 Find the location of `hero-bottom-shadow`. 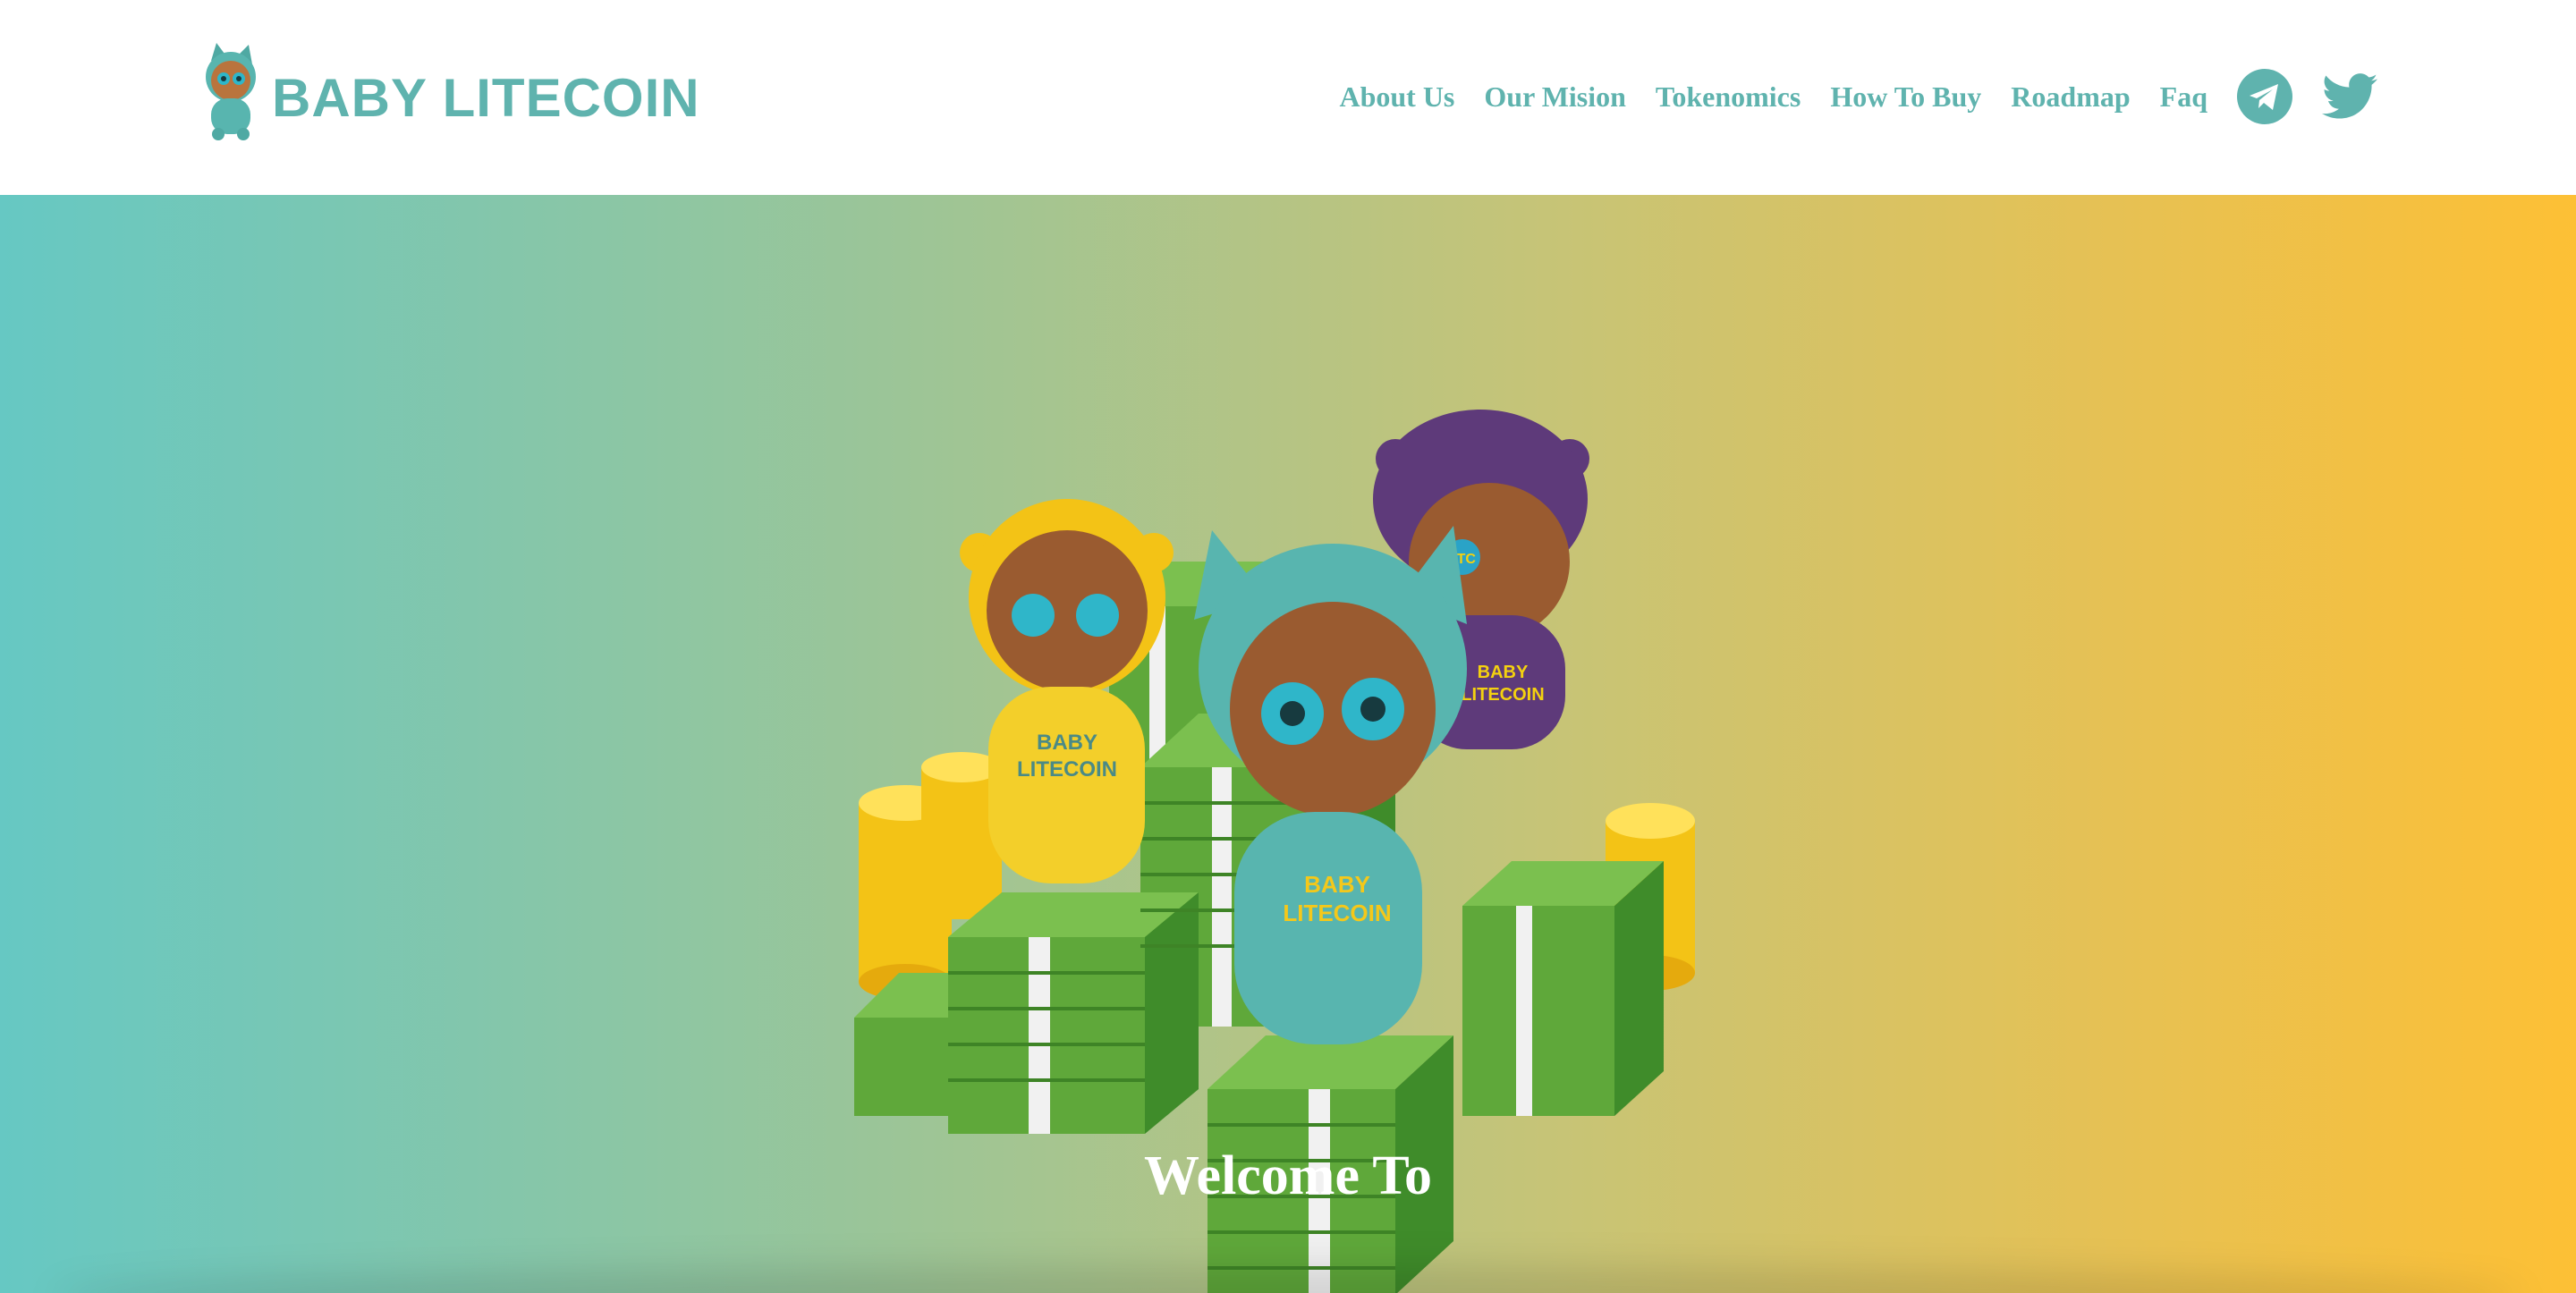

hero-bottom-shadow is located at coordinates (1288, 1279).